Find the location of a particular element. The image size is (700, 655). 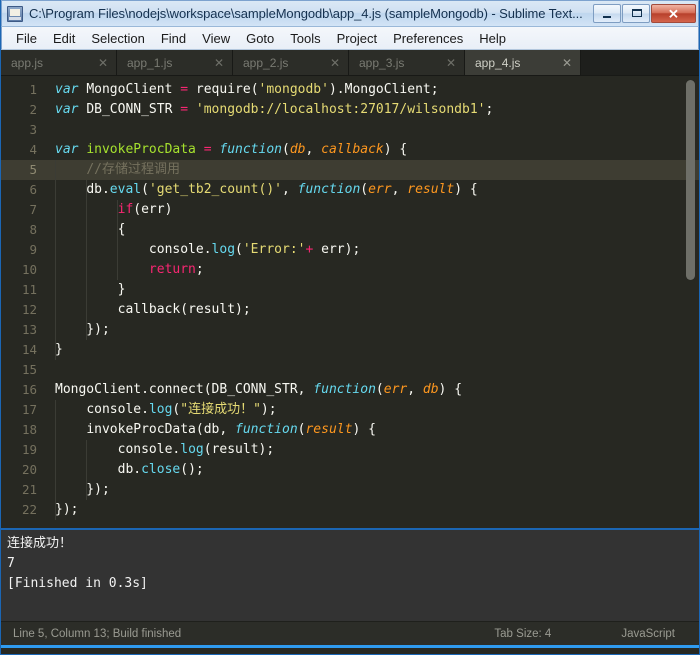

menu-item-find: Find is located at coordinates (173, 38).